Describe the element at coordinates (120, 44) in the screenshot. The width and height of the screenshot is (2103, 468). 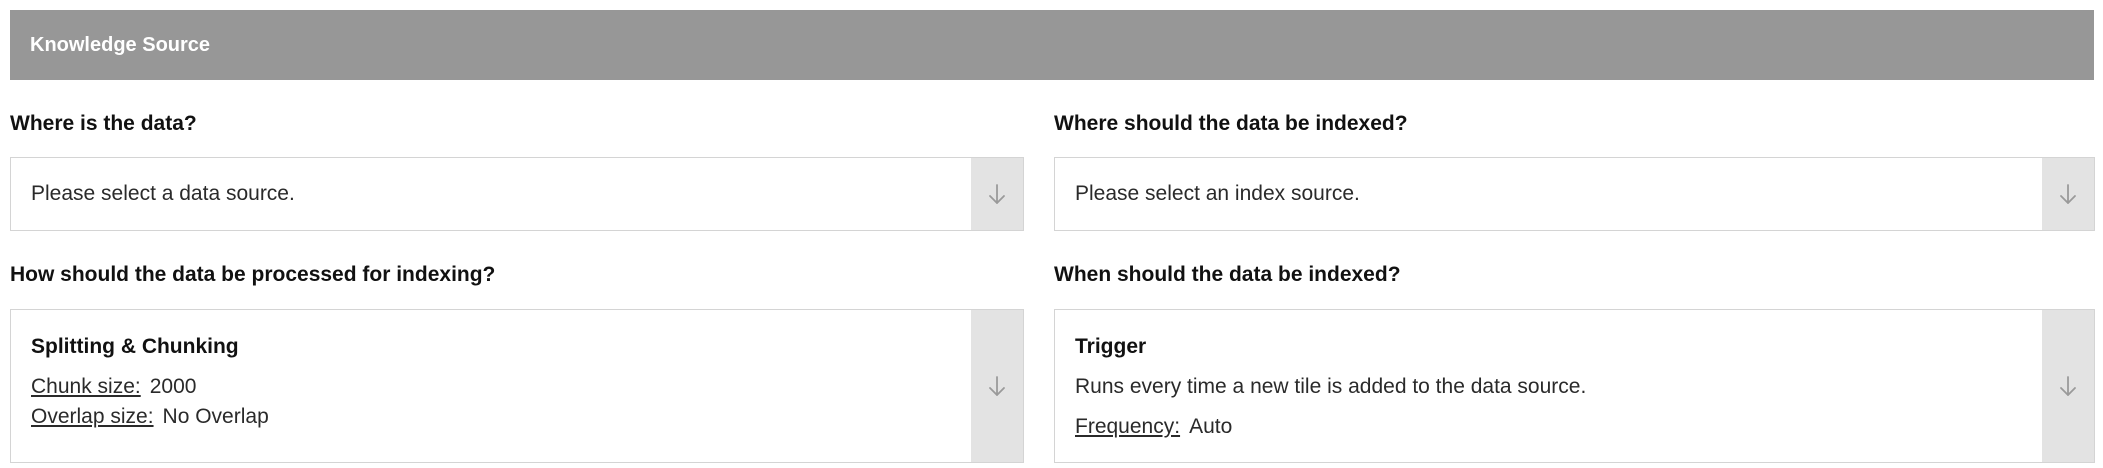
I see `page-title: Knowledge Source` at that location.